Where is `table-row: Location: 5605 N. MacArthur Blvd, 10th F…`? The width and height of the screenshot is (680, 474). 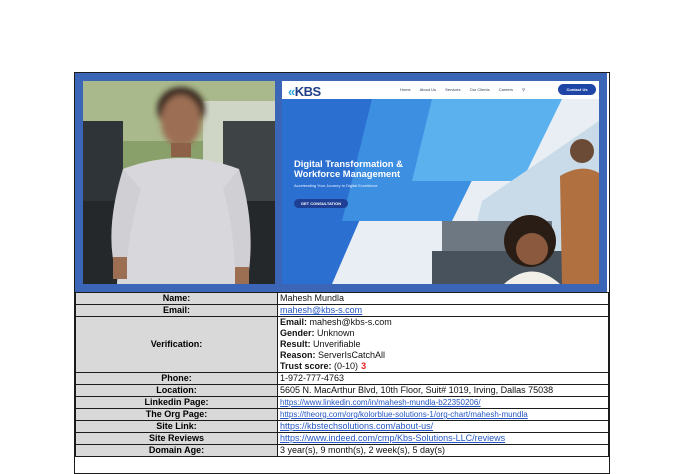 table-row: Location: 5605 N. MacArthur Blvd, 10th F… is located at coordinates (342, 390).